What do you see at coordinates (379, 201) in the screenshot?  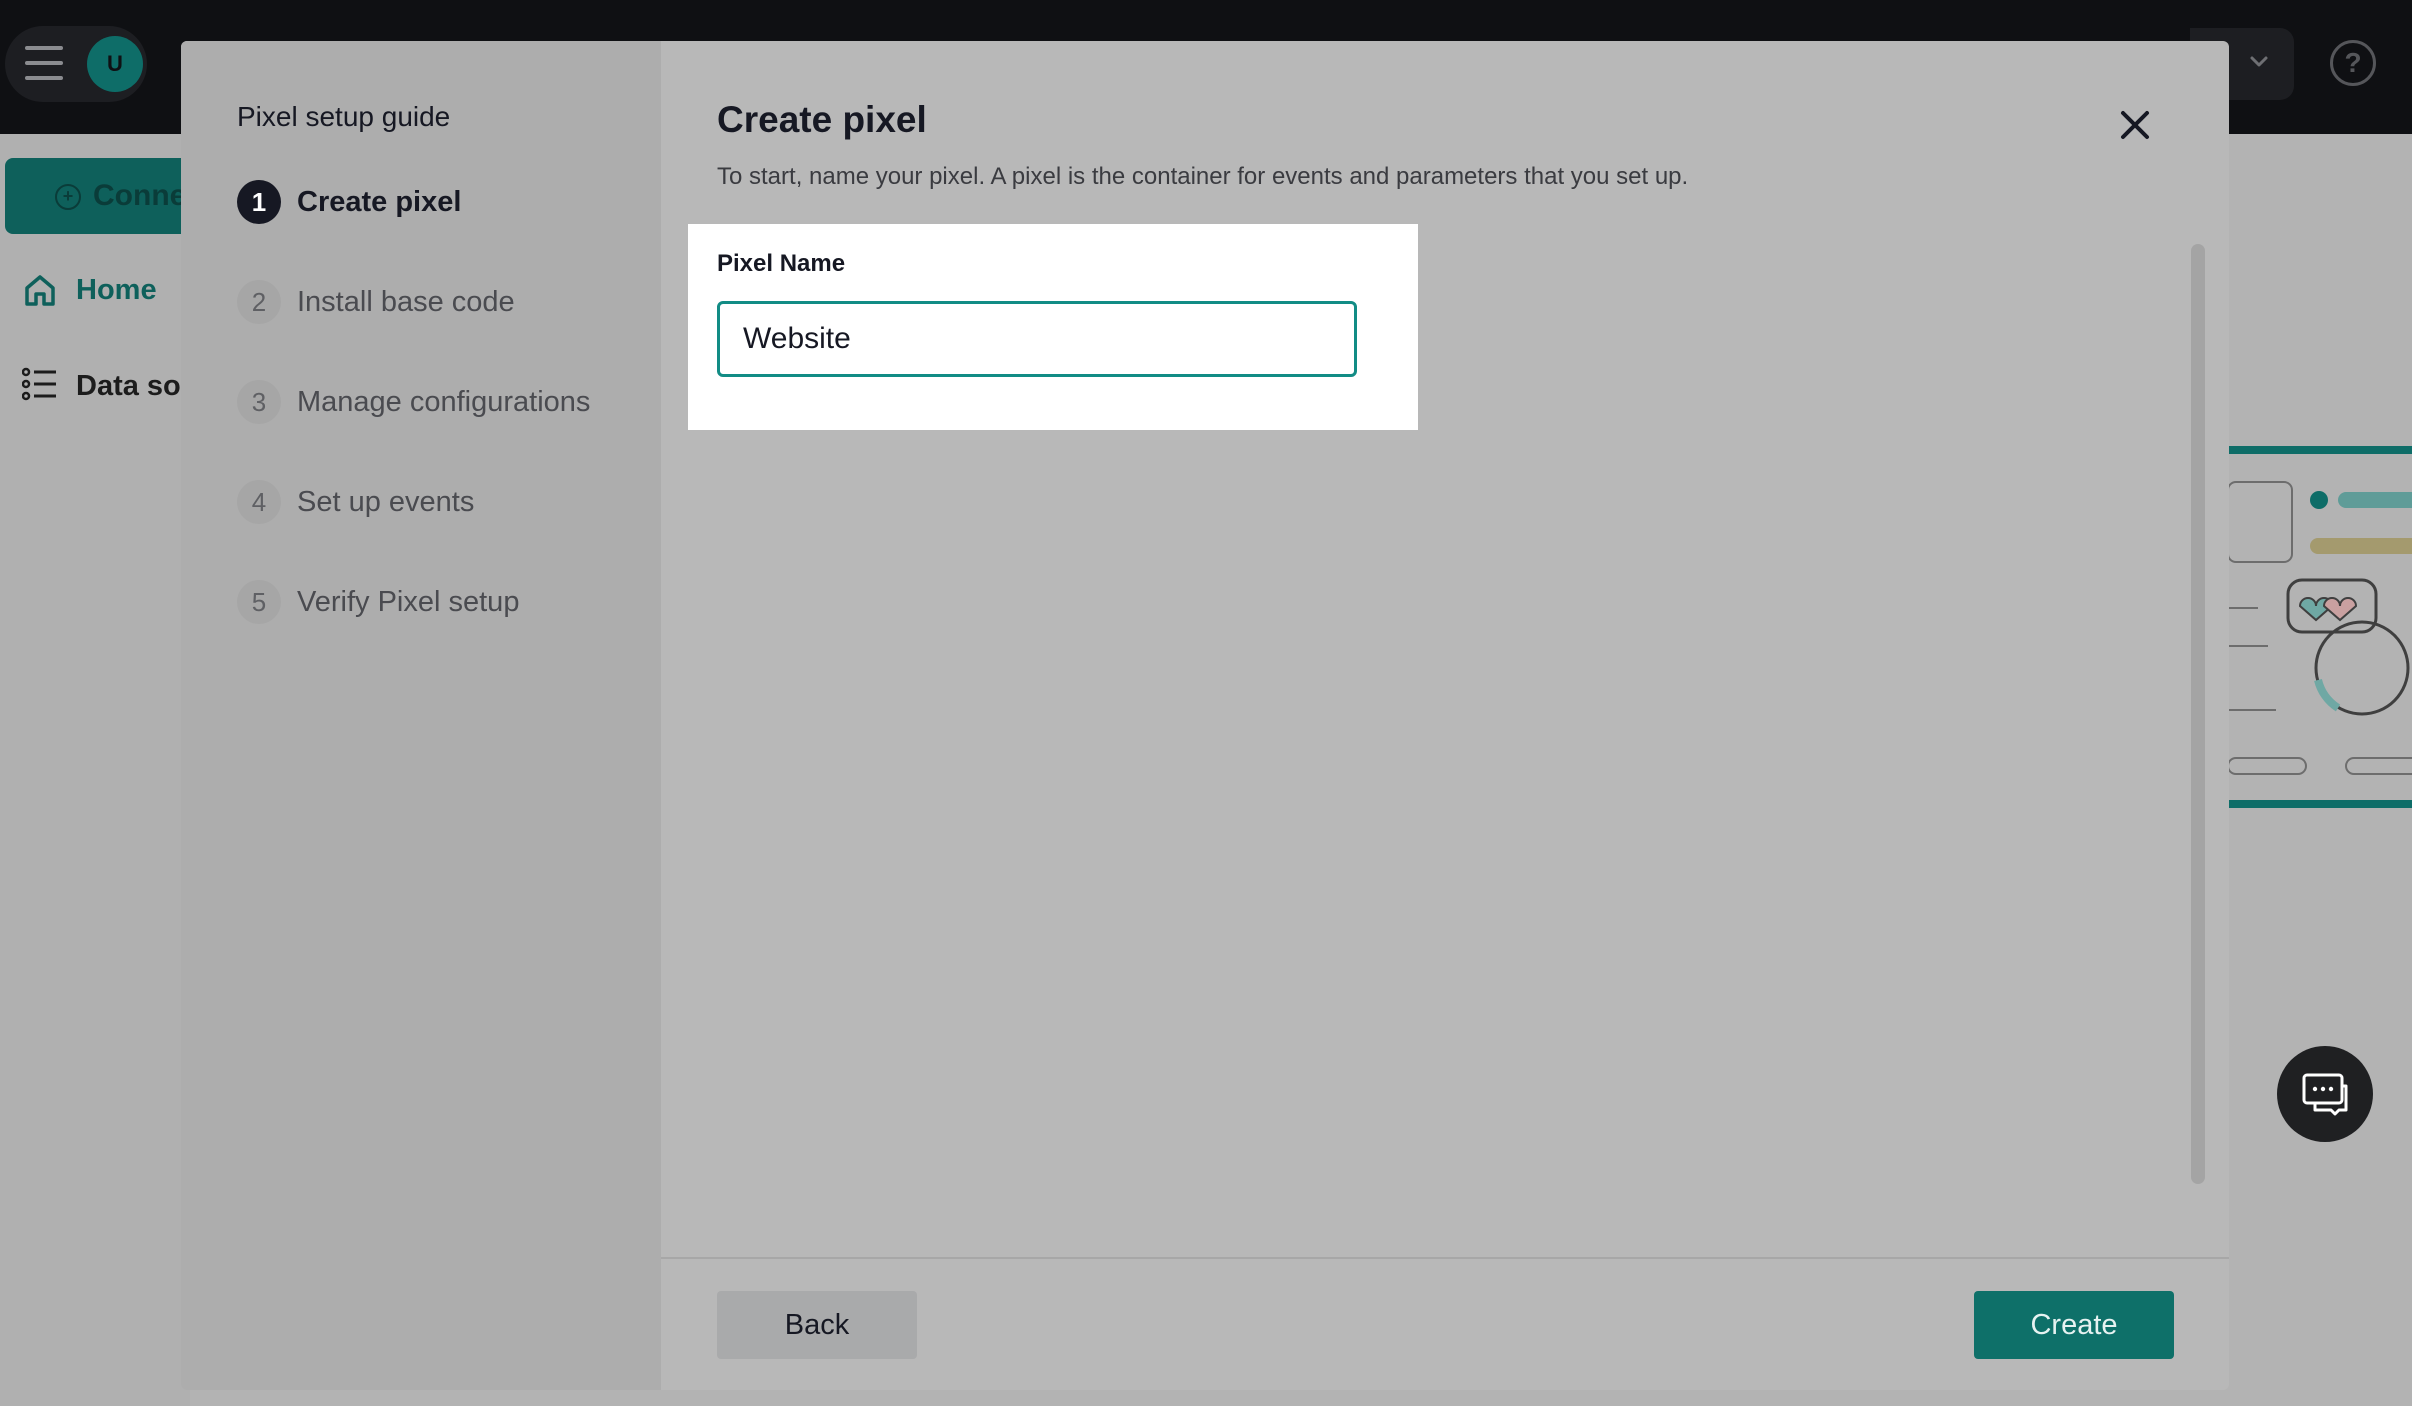 I see `step-label: Create pixel` at bounding box center [379, 201].